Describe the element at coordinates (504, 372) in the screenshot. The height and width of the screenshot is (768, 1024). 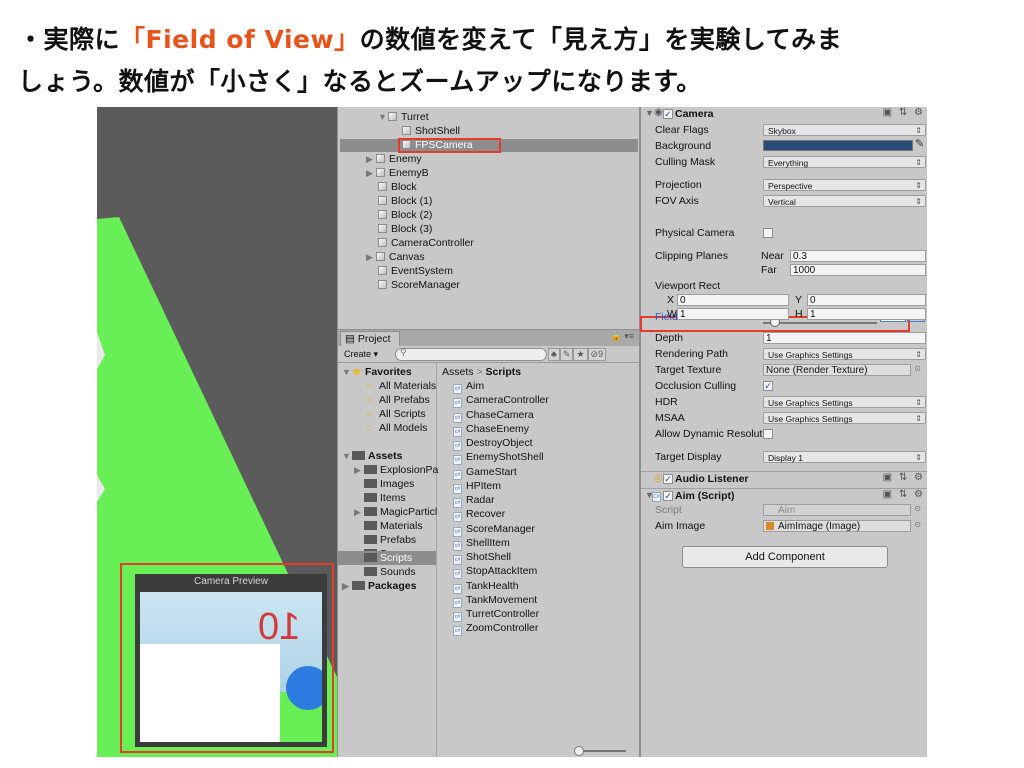
I see `breadcrumb-current: Scripts` at that location.